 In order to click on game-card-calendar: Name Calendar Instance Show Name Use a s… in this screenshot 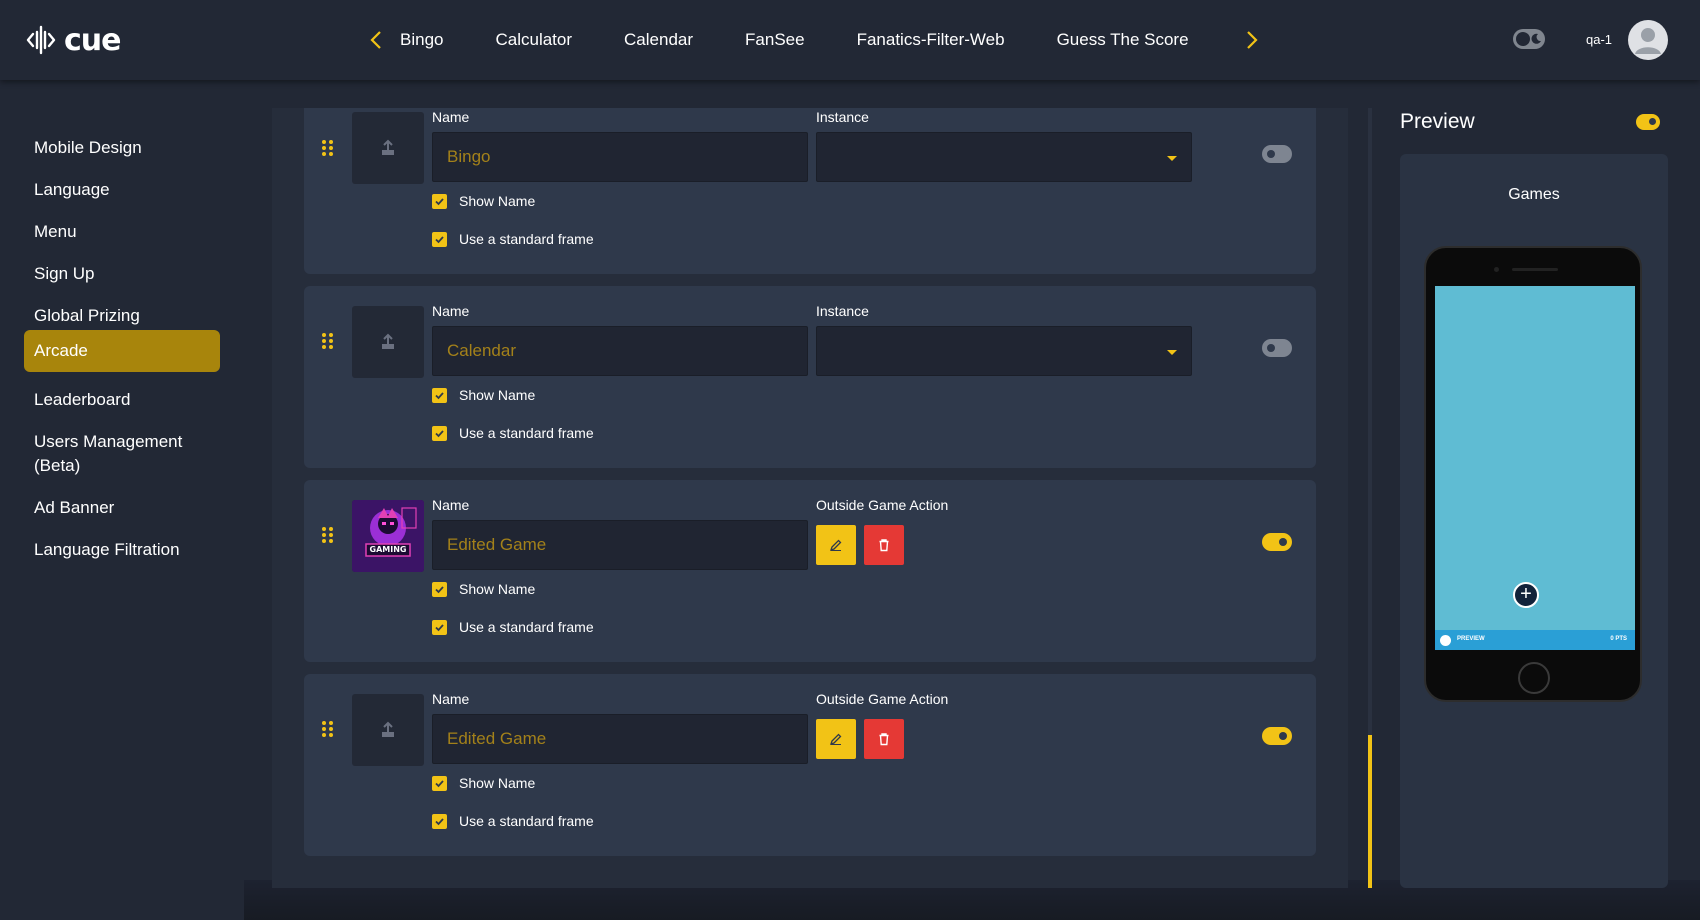, I will do `click(810, 377)`.